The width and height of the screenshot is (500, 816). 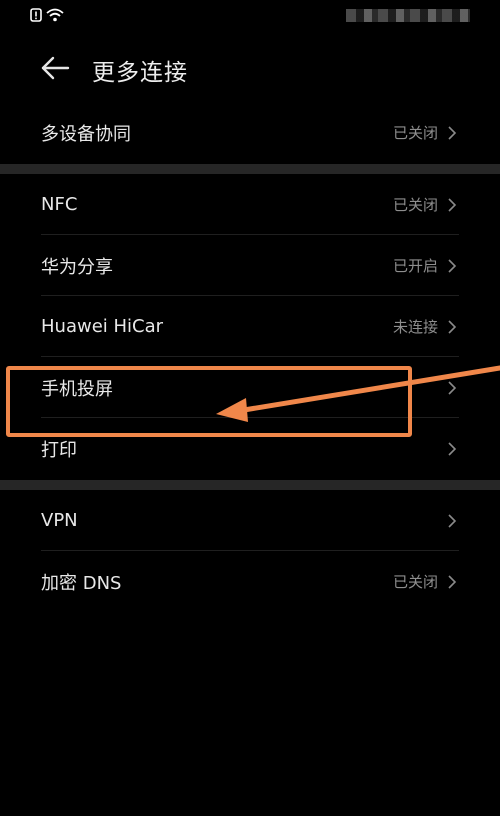 What do you see at coordinates (250, 204) in the screenshot?
I see `settings-item-nfc: NFC 已关闭` at bounding box center [250, 204].